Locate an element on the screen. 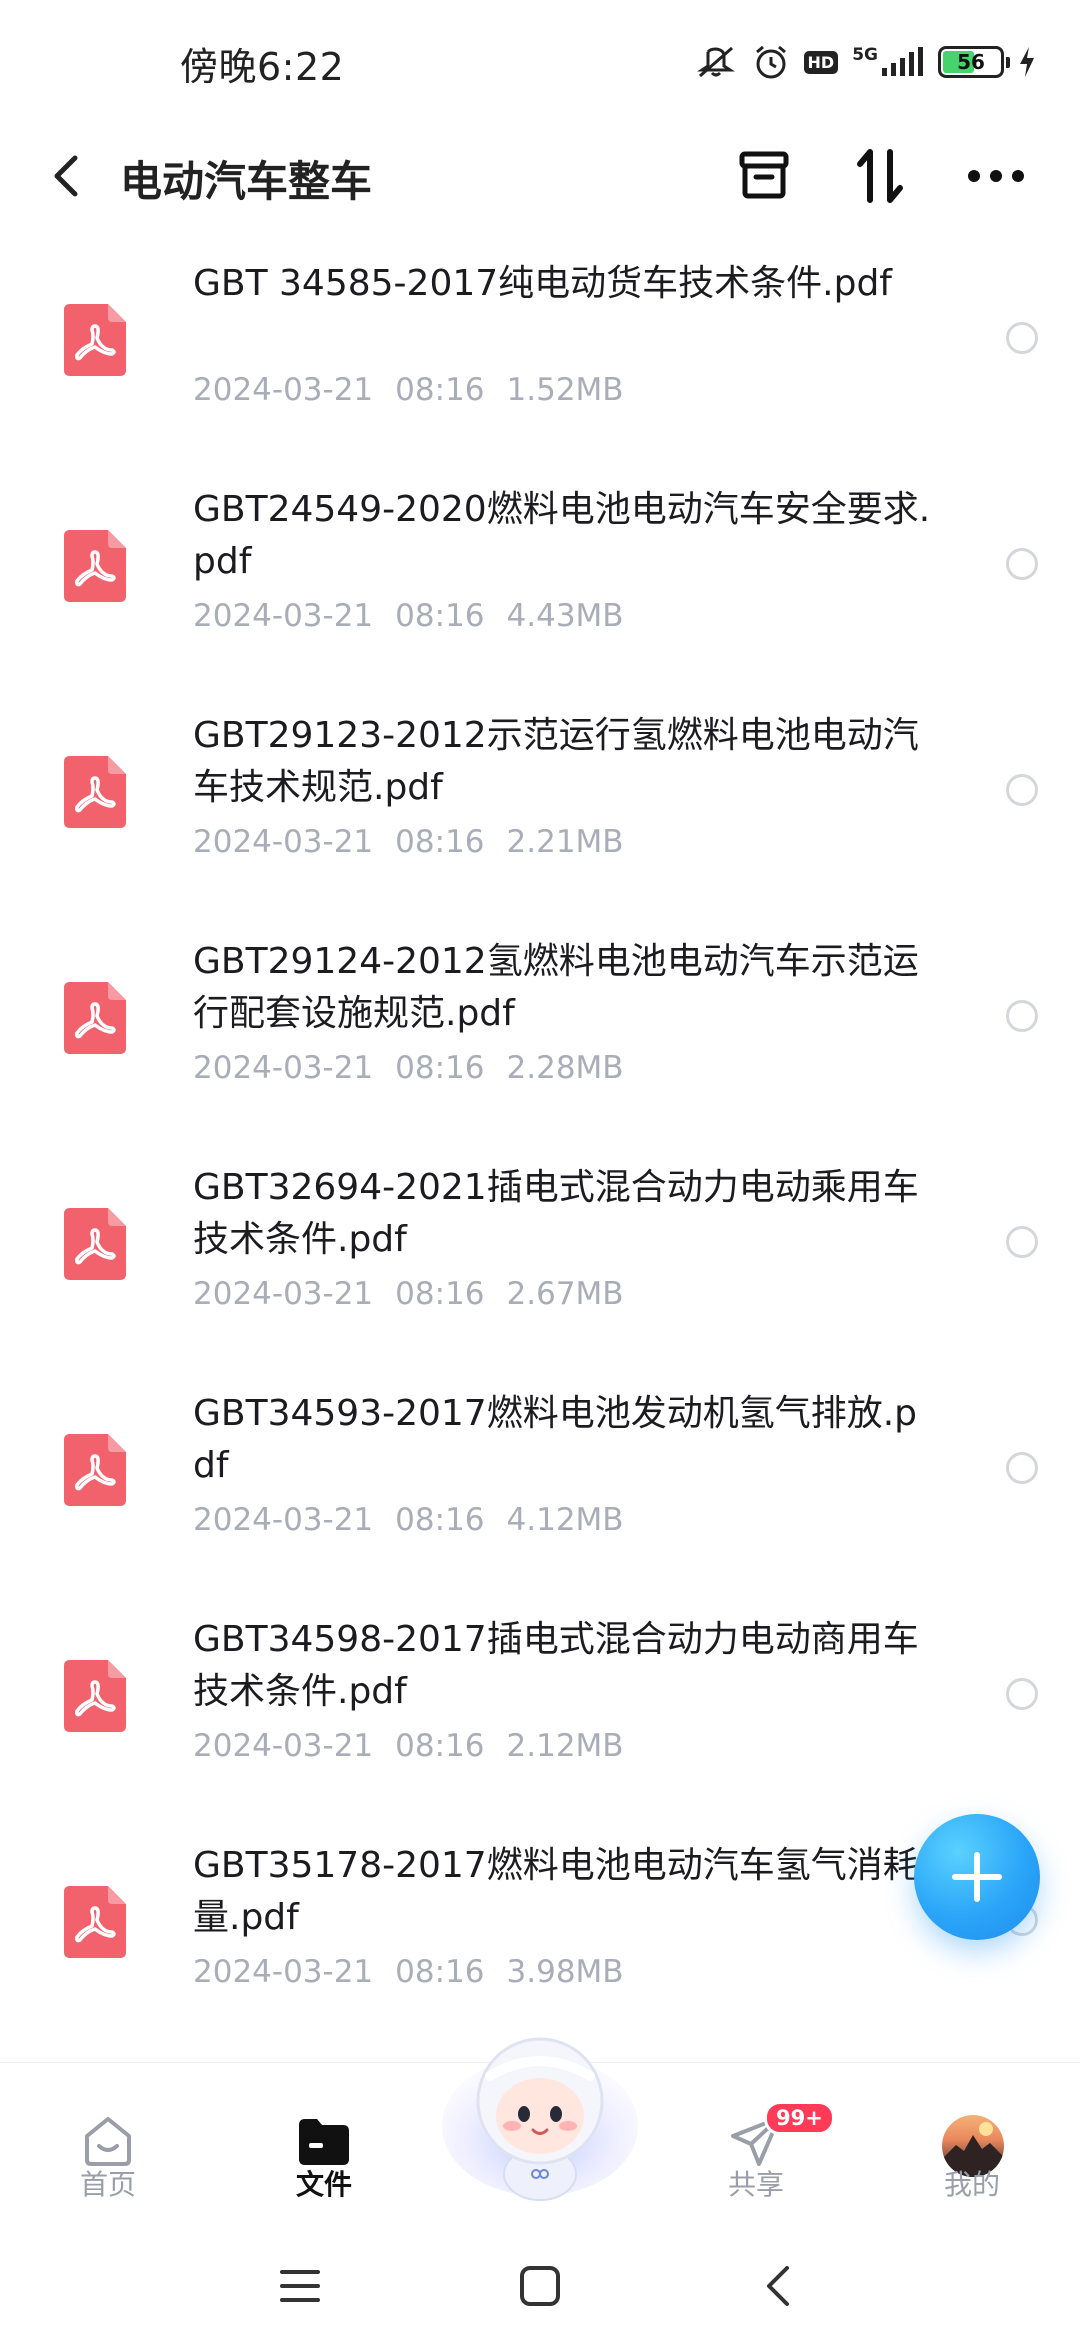 The image size is (1080, 2340). recent-apps-button is located at coordinates (300, 2286).